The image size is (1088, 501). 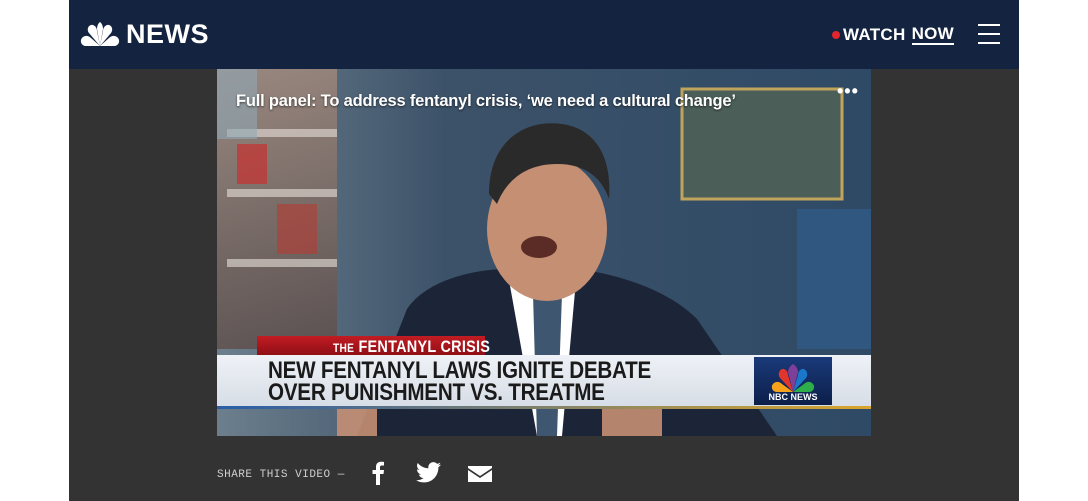 What do you see at coordinates (378, 473) in the screenshot?
I see `facebook-icon` at bounding box center [378, 473].